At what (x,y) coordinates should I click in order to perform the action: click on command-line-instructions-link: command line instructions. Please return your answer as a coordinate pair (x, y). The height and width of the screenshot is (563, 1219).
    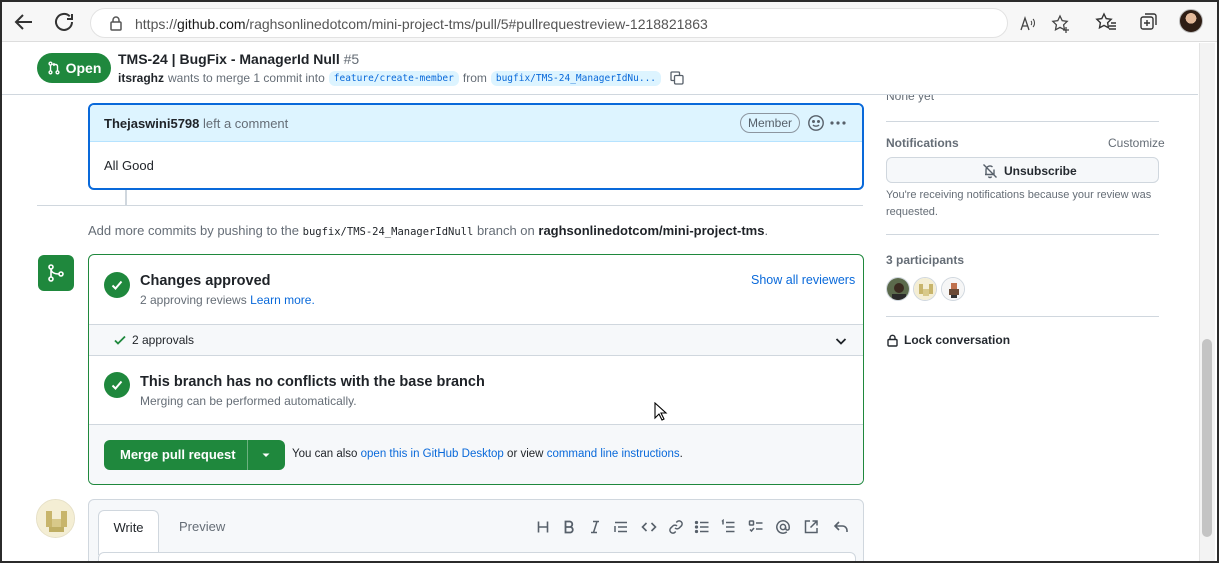
    Looking at the image, I should click on (613, 454).